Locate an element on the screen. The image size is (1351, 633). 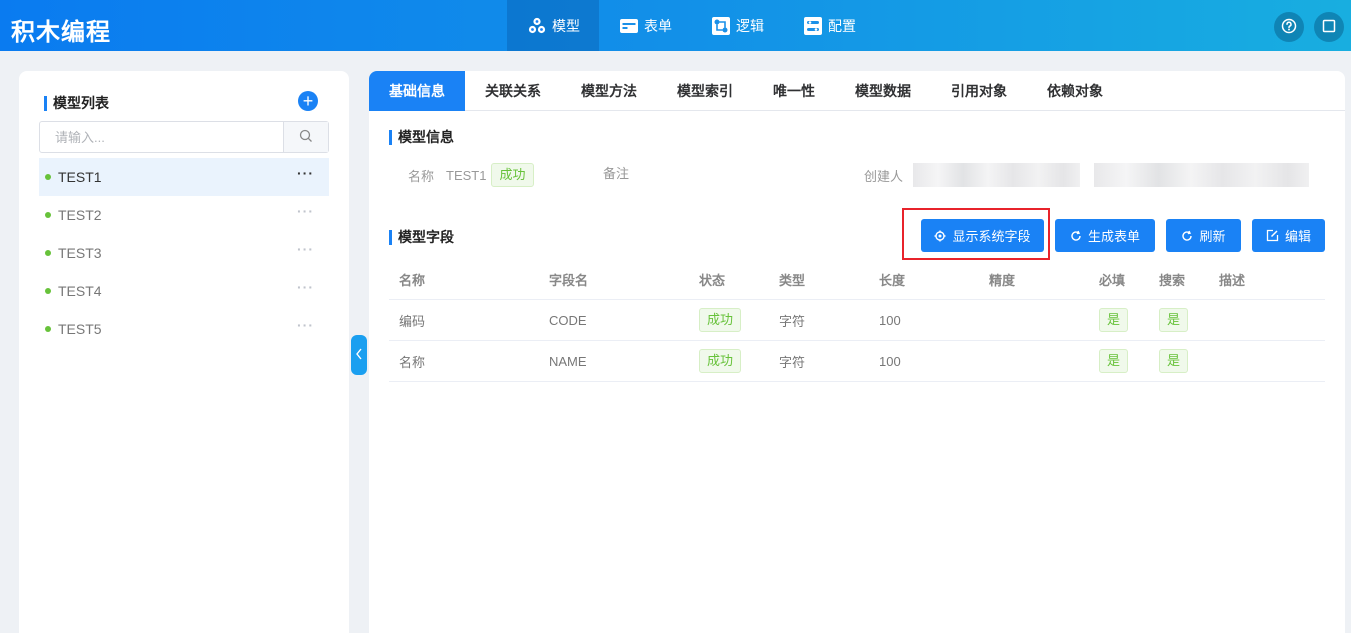
cubes-icon is located at coordinates (537, 26).